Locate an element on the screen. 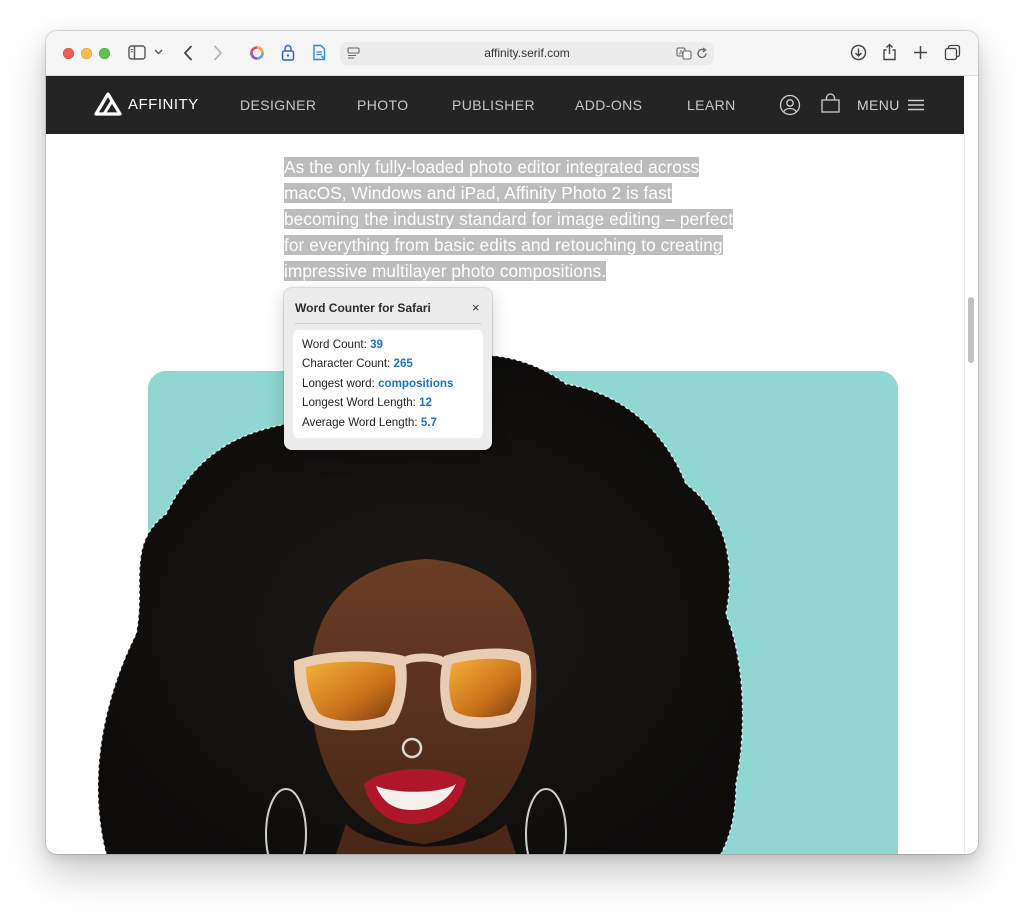  stat-label: Average Word Length: is located at coordinates (360, 422).